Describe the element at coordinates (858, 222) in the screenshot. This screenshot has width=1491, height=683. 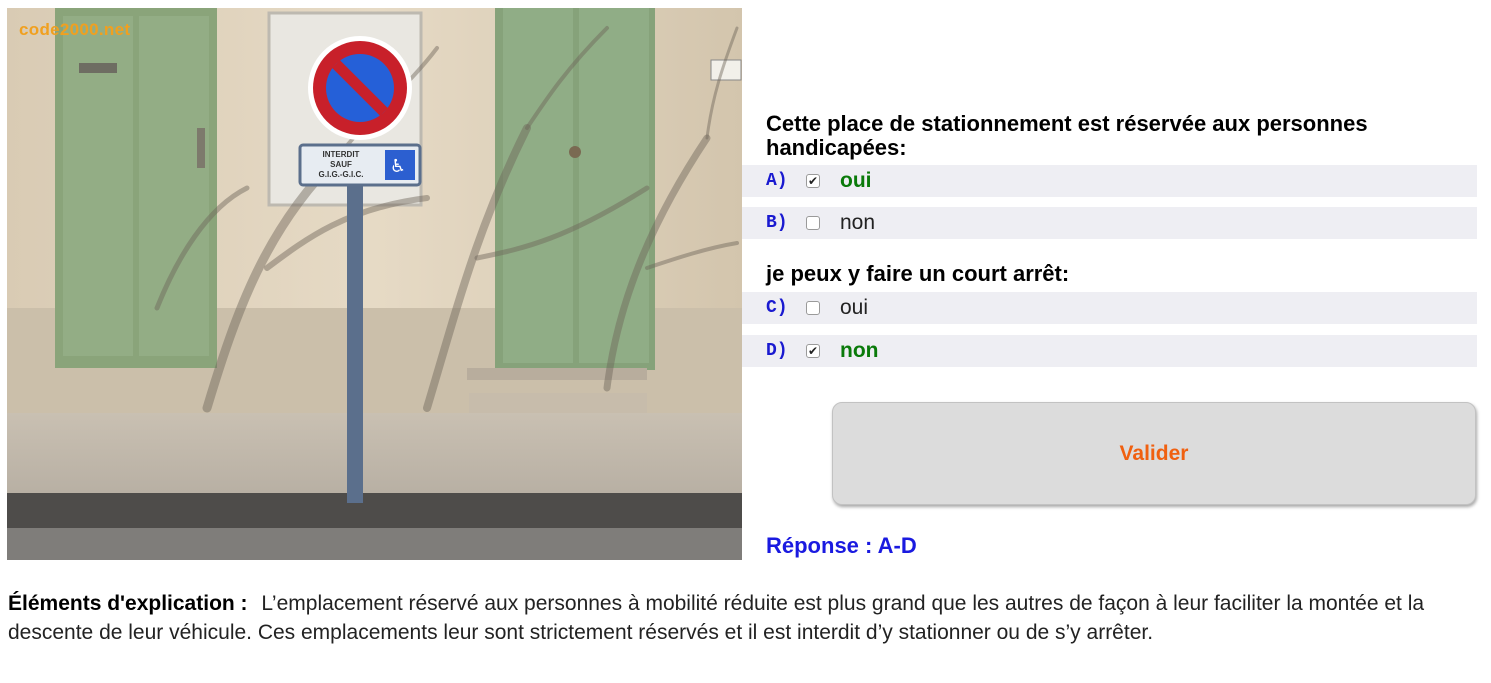
I see `option-b-label: non` at that location.